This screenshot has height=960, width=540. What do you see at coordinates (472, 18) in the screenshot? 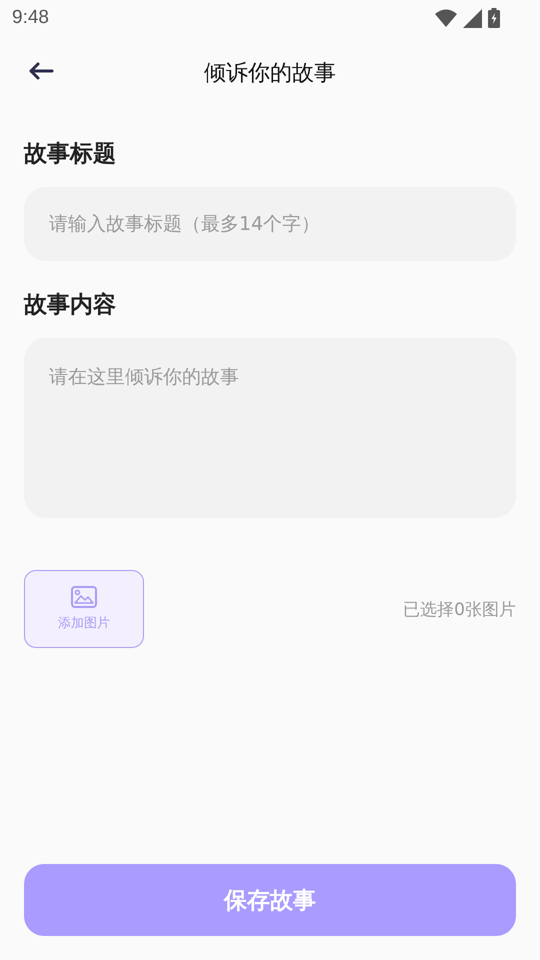
I see `signal-icon` at bounding box center [472, 18].